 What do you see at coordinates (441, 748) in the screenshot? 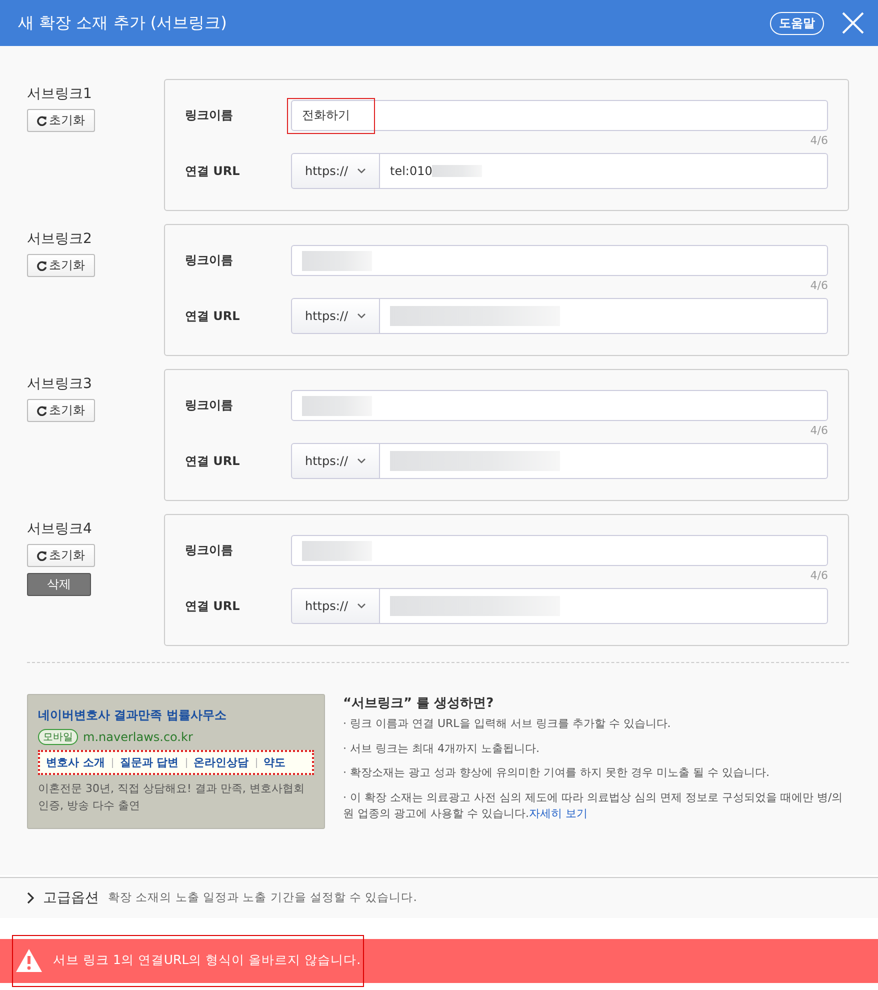
I see `info-text: · 서브 링크는 최대 4개까지 노출됩니다.` at bounding box center [441, 748].